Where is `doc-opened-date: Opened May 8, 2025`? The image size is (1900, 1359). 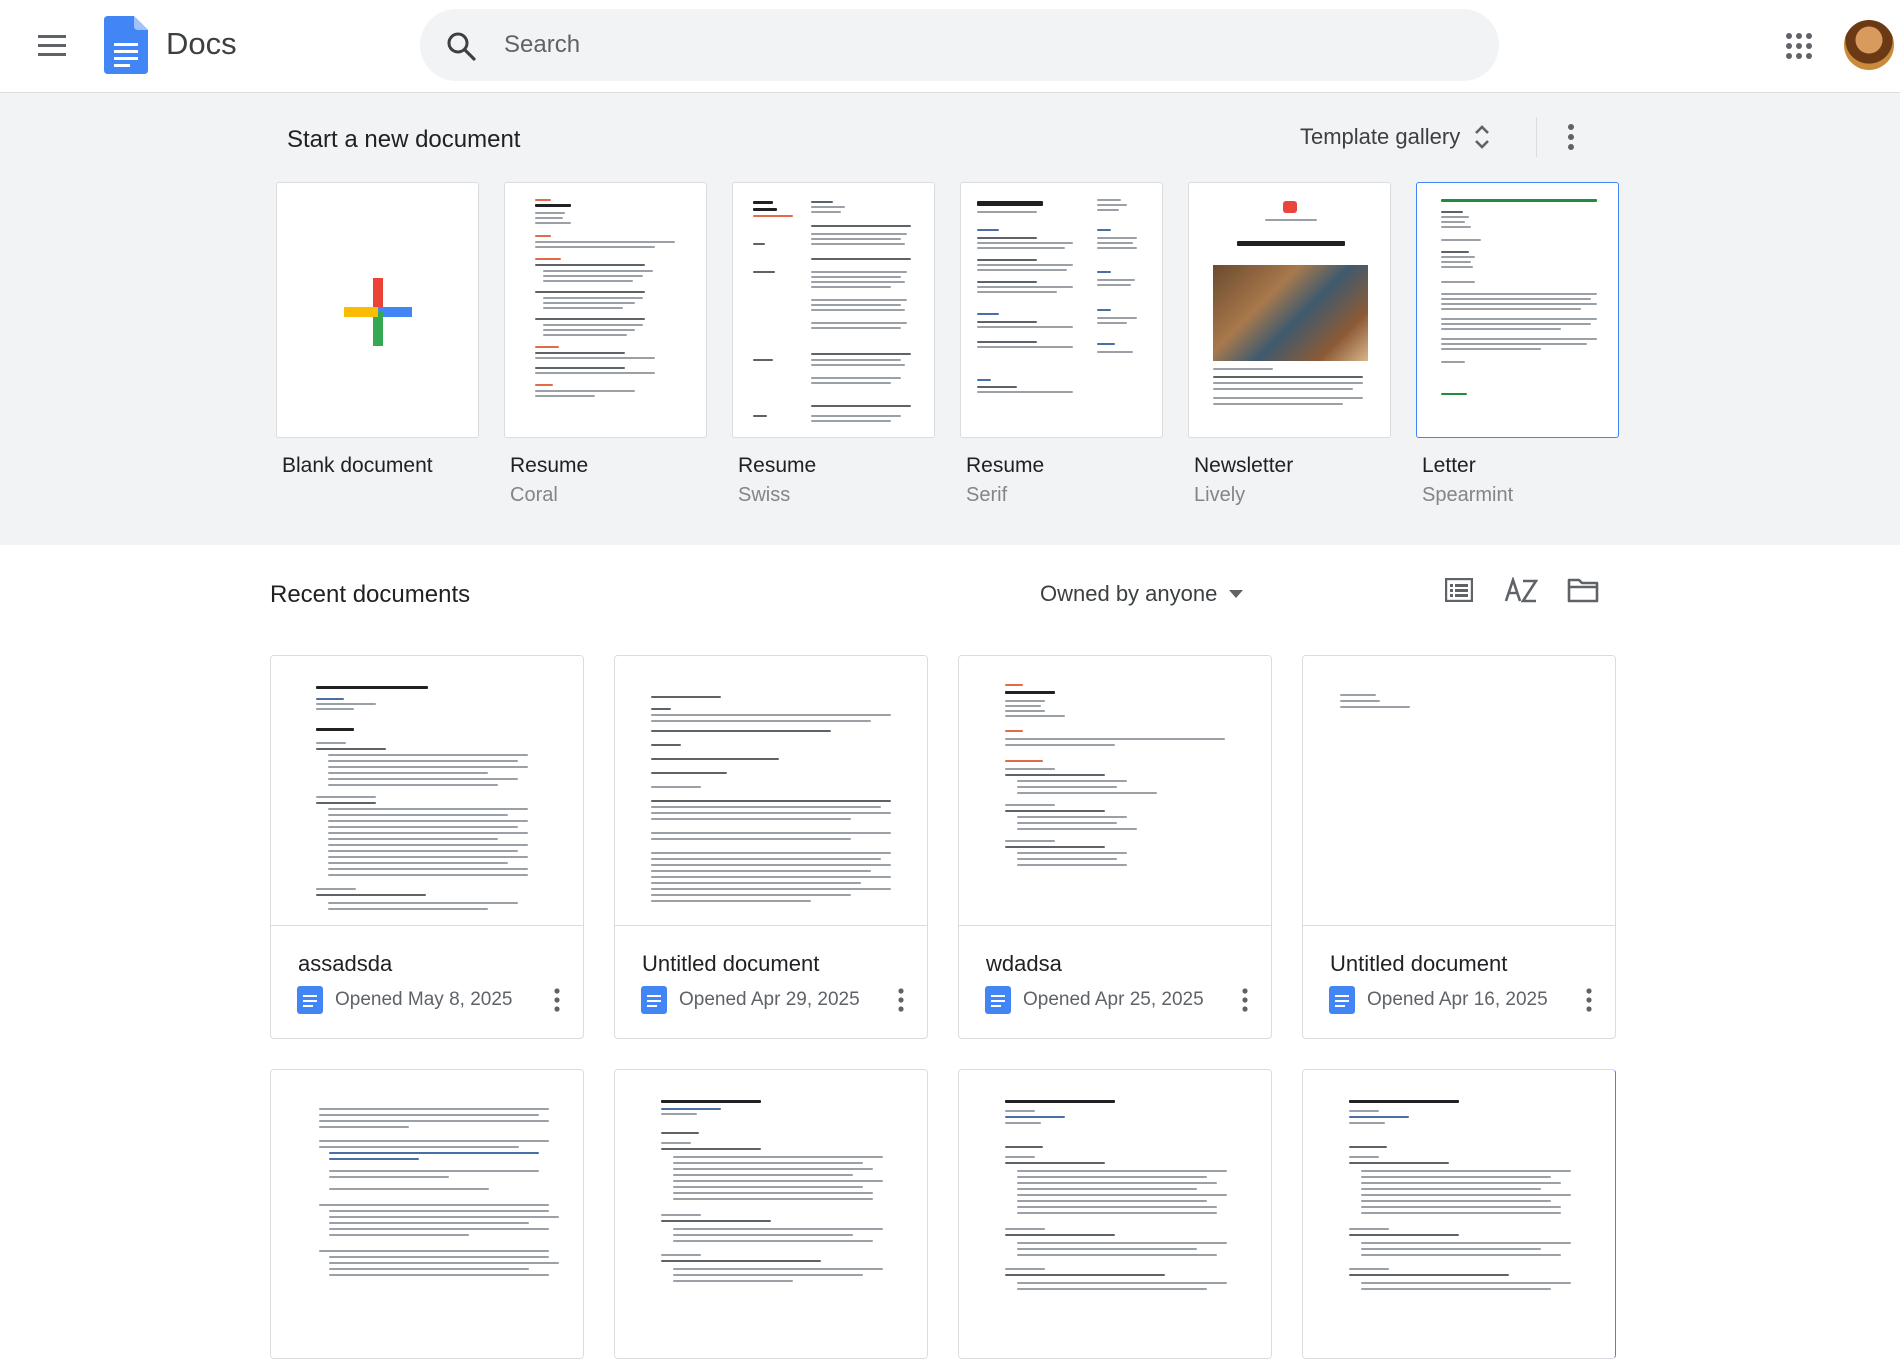
doc-opened-date: Opened May 8, 2025 is located at coordinates (424, 999).